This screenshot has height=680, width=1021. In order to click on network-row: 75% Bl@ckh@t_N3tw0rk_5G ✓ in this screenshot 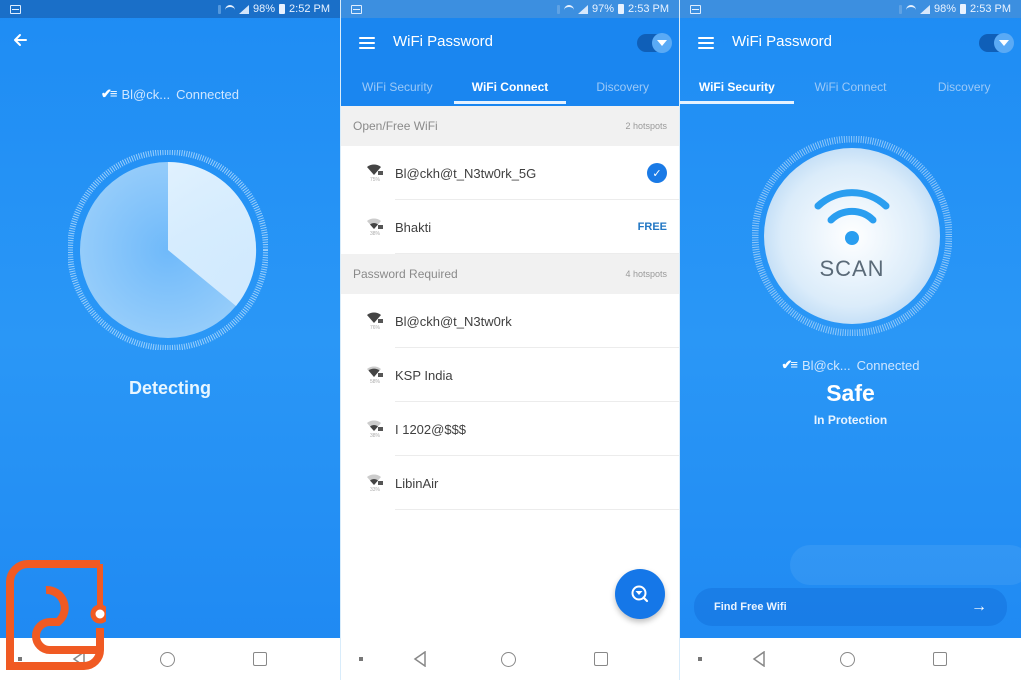, I will do `click(510, 173)`.